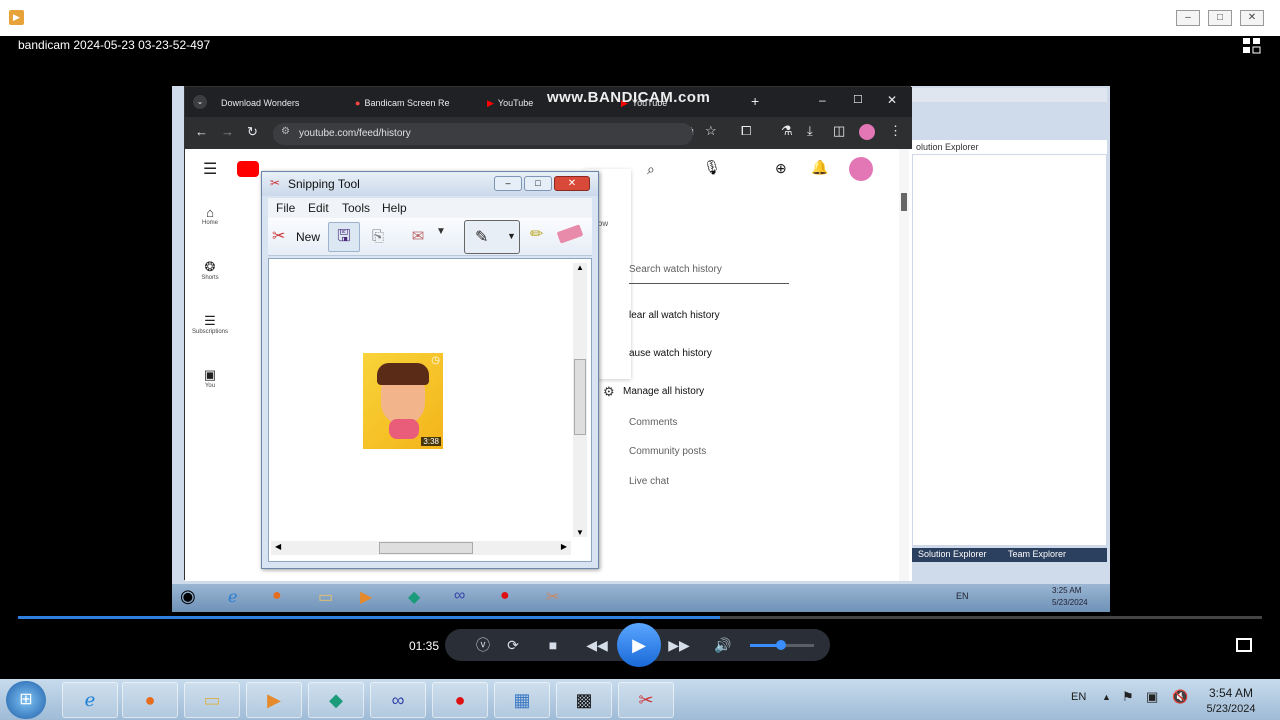 The width and height of the screenshot is (1280, 720). Describe the element at coordinates (858, 99) in the screenshot. I see `chrome-maximize-button: ☐` at that location.